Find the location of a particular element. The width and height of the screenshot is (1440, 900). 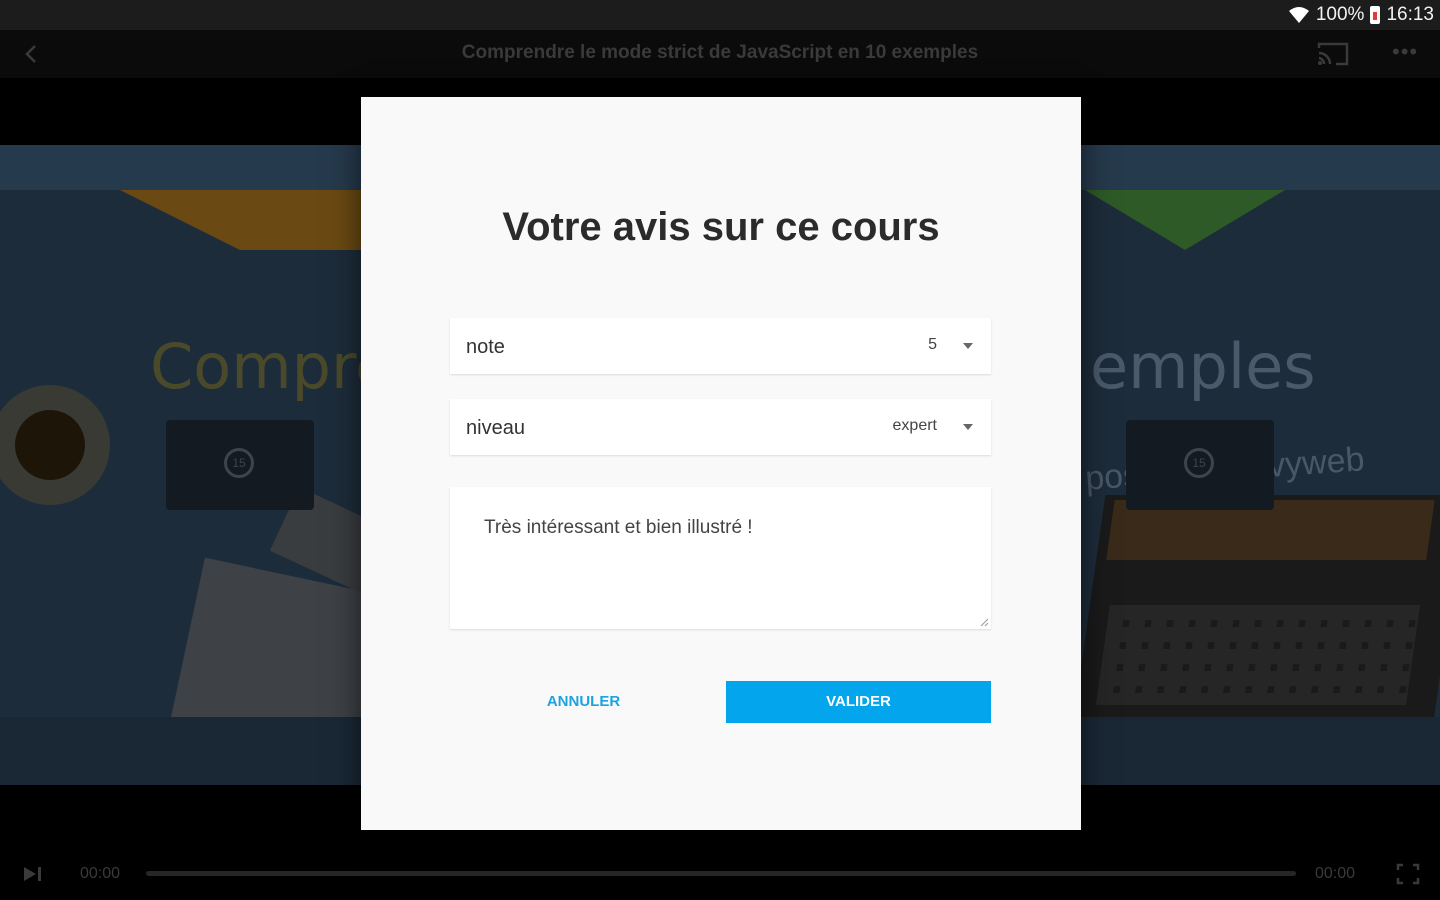

niveau-label: niveau is located at coordinates (495, 428).